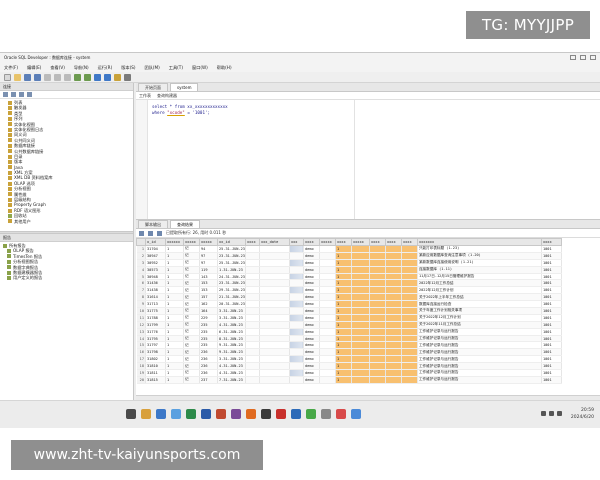 The height and width of the screenshot is (480, 600). What do you see at coordinates (87, 77) in the screenshot?
I see `redo-icon` at bounding box center [87, 77].